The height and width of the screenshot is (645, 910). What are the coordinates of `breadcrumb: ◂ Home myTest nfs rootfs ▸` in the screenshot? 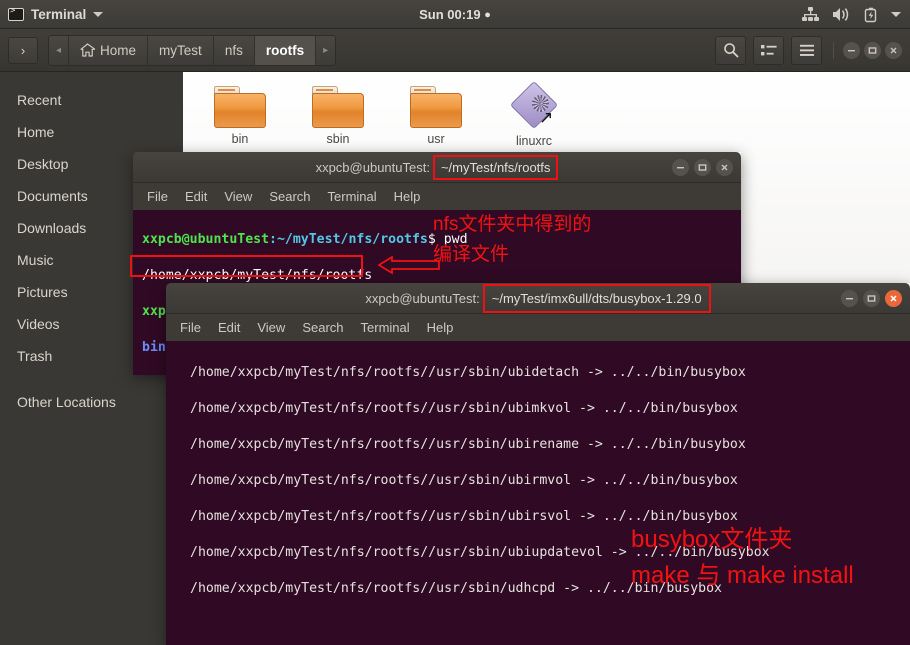 It's located at (192, 50).